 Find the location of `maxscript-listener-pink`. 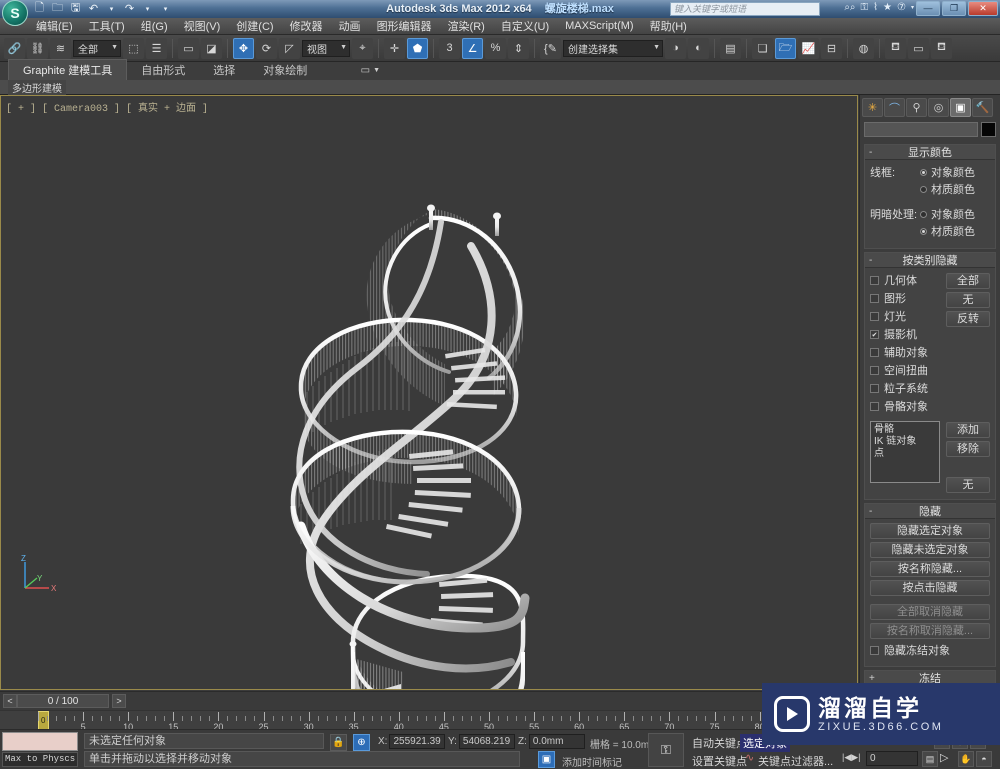

maxscript-listener-pink is located at coordinates (40, 741).